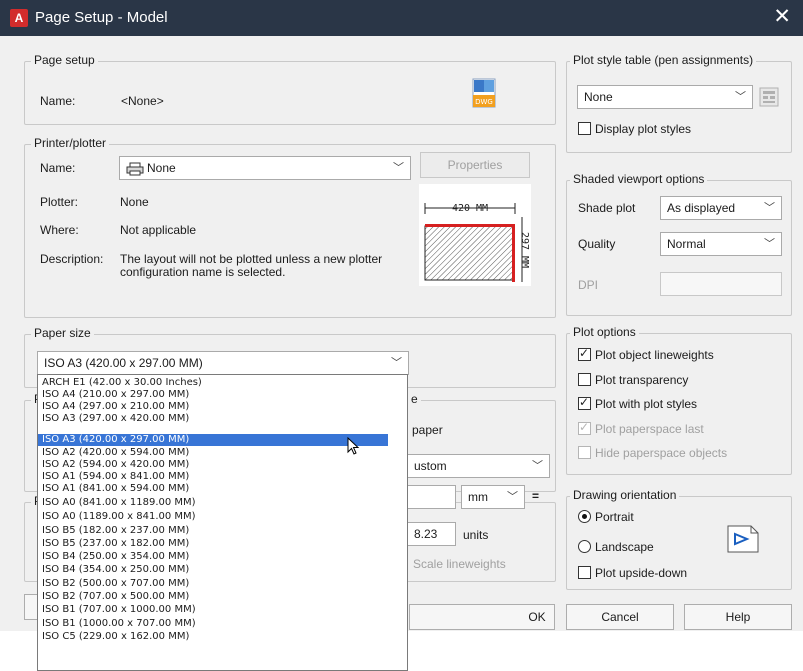 The height and width of the screenshot is (671, 803). What do you see at coordinates (654, 355) in the screenshot?
I see `plot-object-lineweights-label: Plot object lineweights` at bounding box center [654, 355].